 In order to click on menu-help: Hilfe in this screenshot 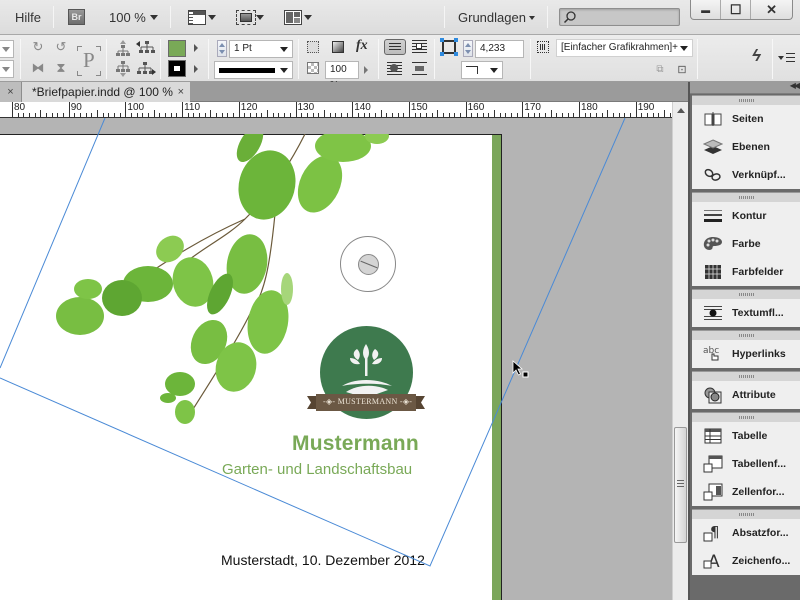, I will do `click(28, 17)`.